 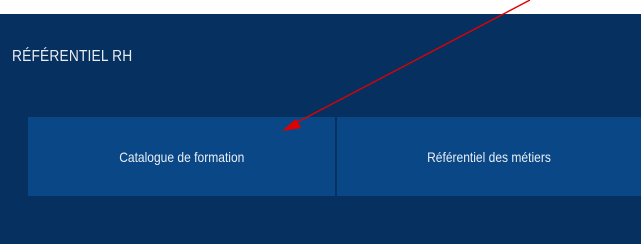 I want to click on menu-item-label: Catalogue de formation, so click(x=181, y=156).